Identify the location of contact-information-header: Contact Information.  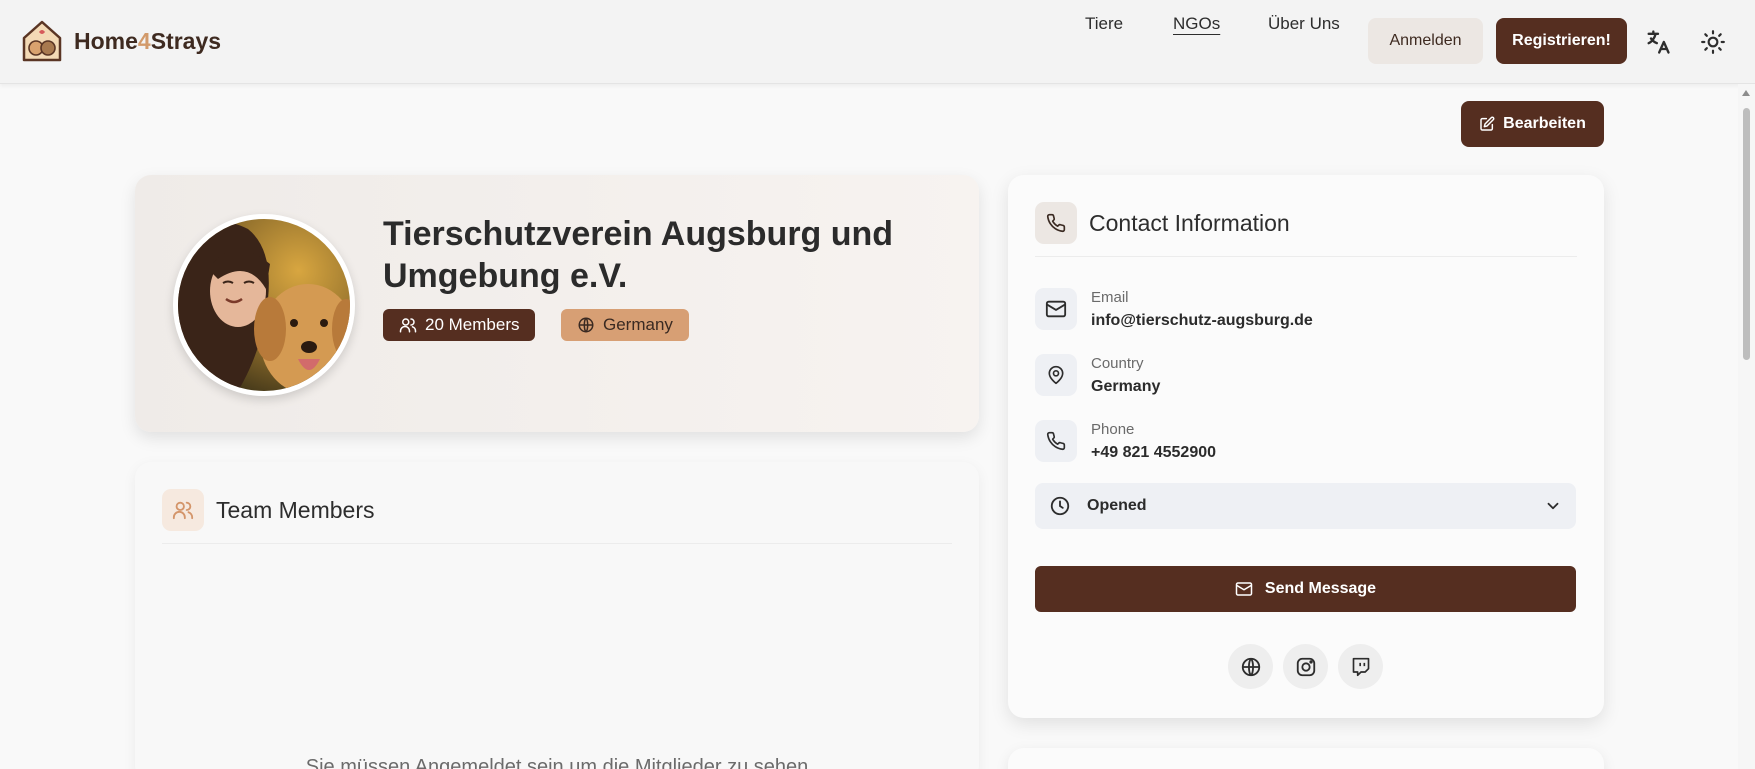
(1306, 229).